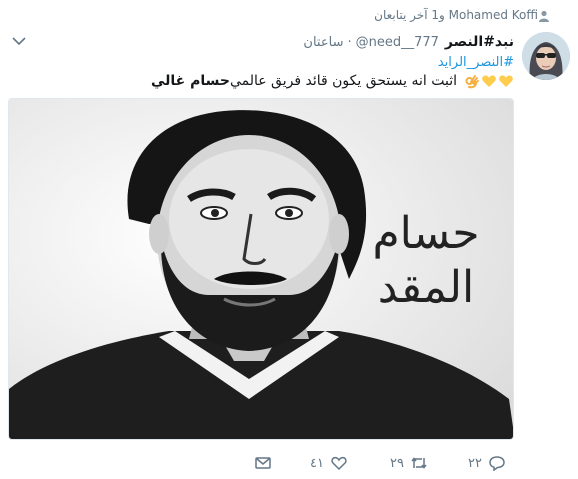 The height and width of the screenshot is (479, 578). I want to click on person-icon, so click(544, 16).